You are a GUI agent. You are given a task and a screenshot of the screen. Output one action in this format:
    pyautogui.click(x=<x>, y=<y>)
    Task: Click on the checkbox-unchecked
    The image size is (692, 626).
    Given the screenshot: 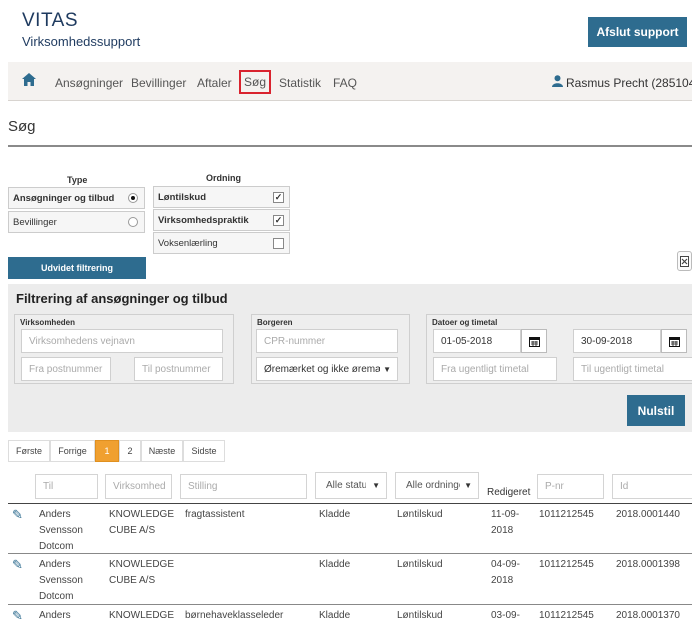 What is the action you would take?
    pyautogui.click(x=278, y=243)
    